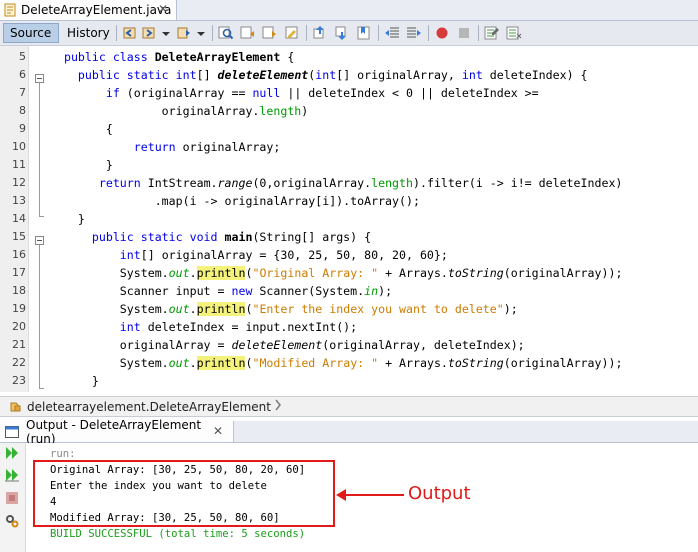  What do you see at coordinates (88, 10) in the screenshot?
I see `editor-tab: DeleteArrayElement.java ✕` at bounding box center [88, 10].